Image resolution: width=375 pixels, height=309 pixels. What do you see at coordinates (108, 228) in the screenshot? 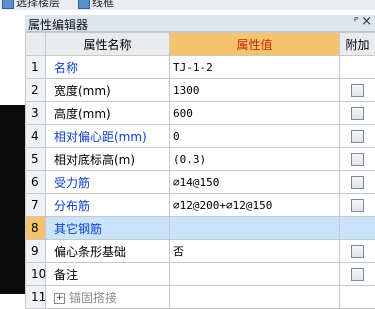
I see `property-name-cell: 其它钢筋` at bounding box center [108, 228].